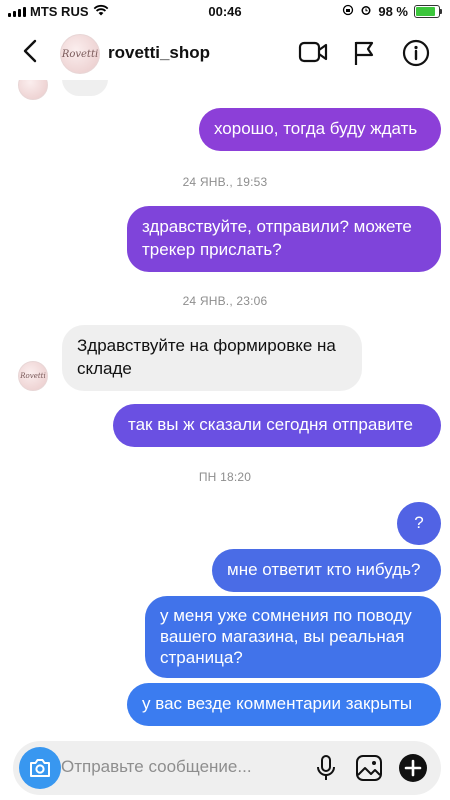 The width and height of the screenshot is (450, 800). What do you see at coordinates (393, 11) in the screenshot?
I see `battery-percent: 98 %` at bounding box center [393, 11].